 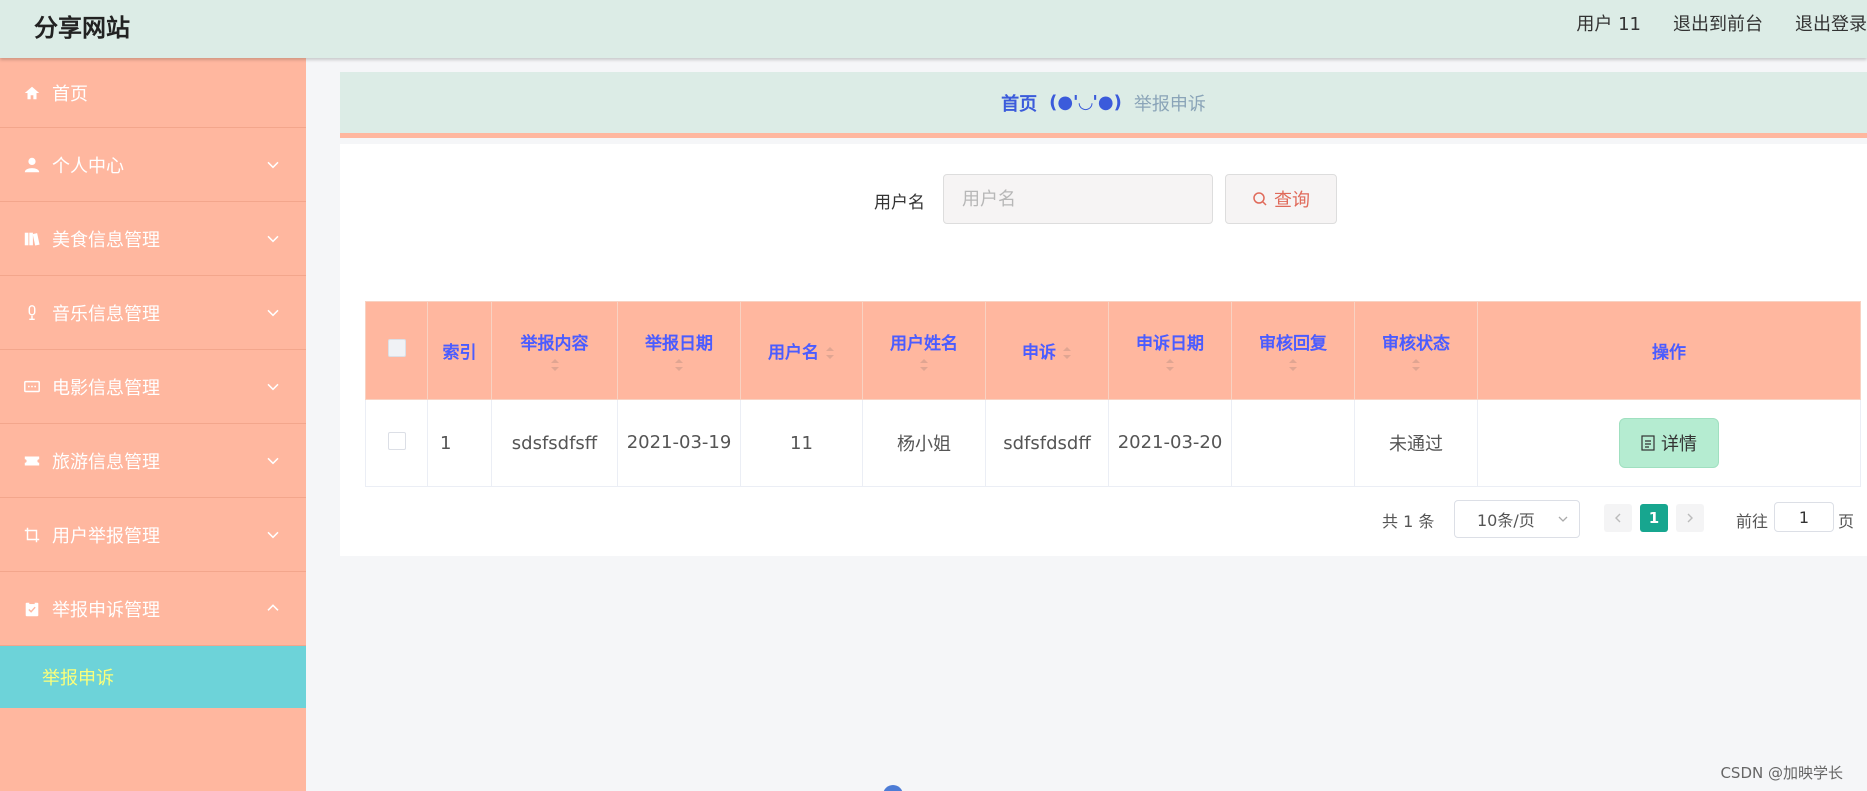 I want to click on cell-name: 杨小姐, so click(x=924, y=443).